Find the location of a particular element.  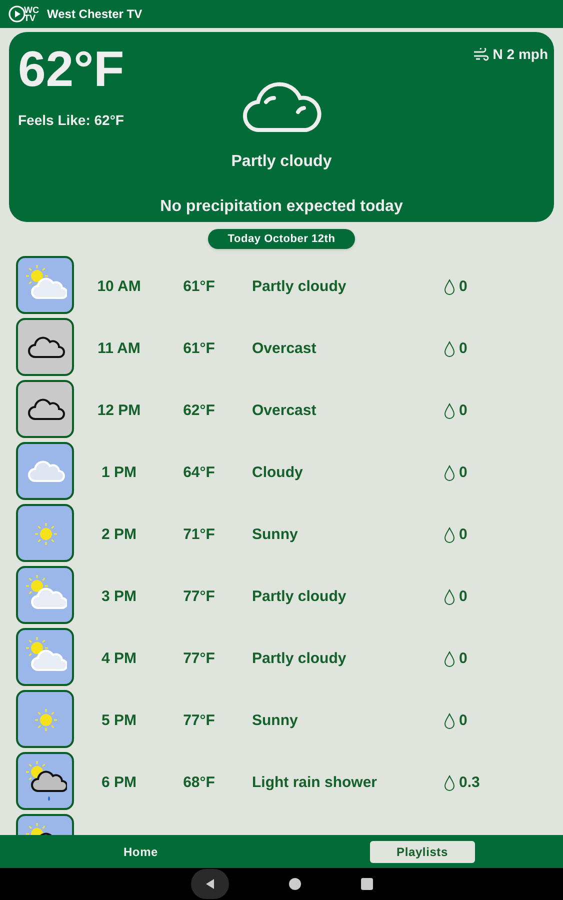

hour-time: 12 PM is located at coordinates (119, 411).